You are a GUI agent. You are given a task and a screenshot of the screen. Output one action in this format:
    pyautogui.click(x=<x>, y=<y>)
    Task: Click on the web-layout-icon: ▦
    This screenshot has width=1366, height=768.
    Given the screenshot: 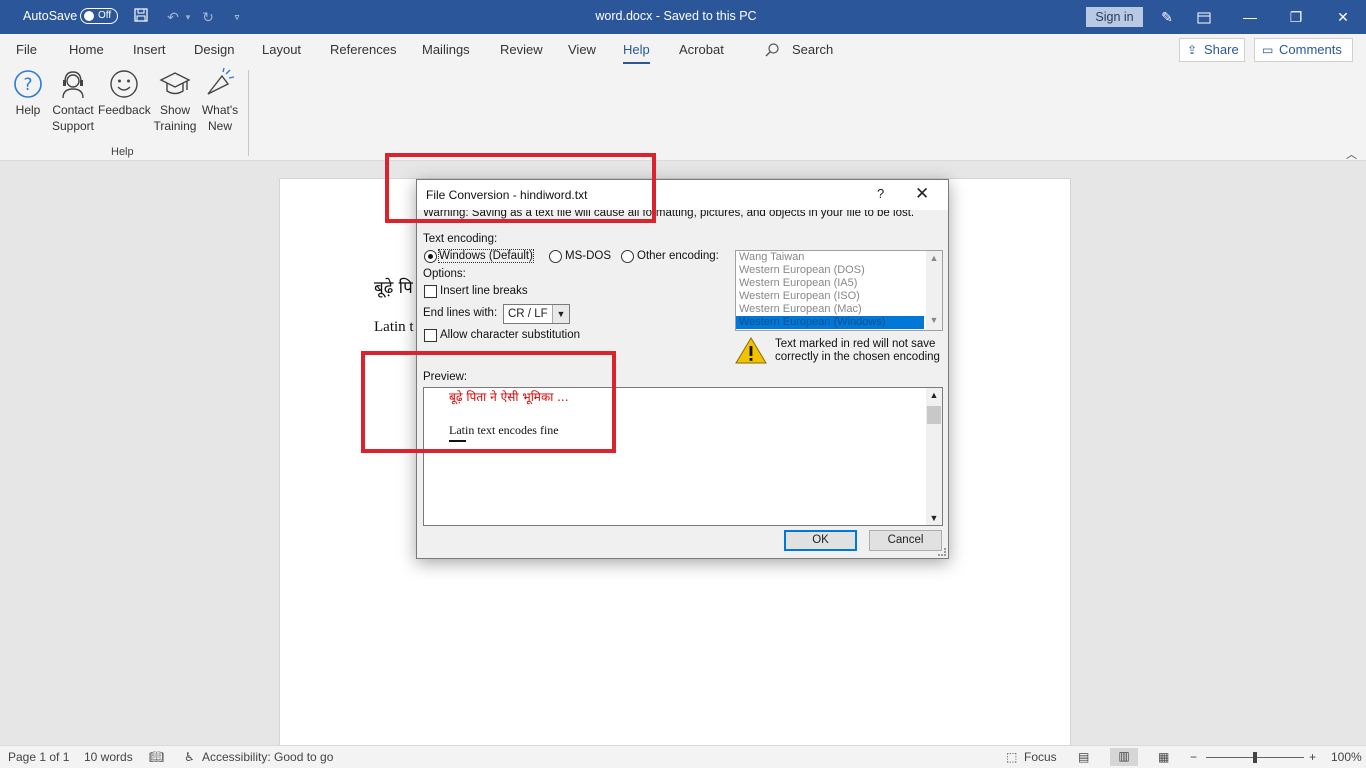 What is the action you would take?
    pyautogui.click(x=1163, y=757)
    